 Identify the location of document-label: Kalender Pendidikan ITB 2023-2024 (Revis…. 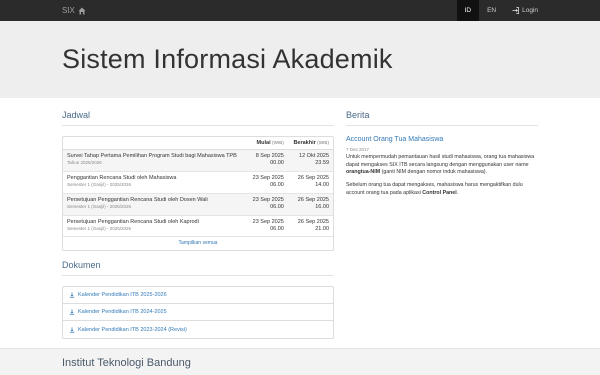
(132, 329).